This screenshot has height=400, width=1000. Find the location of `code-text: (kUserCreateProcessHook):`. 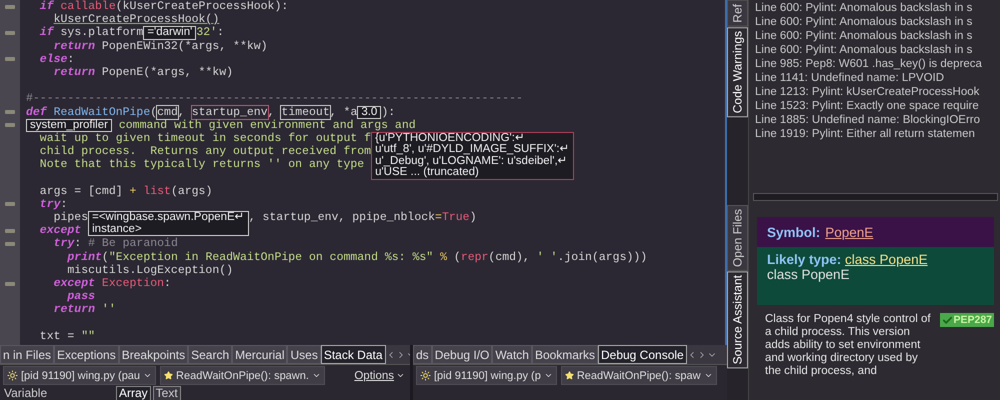

code-text: (kUserCreateProcessHook): is located at coordinates (202, 6).